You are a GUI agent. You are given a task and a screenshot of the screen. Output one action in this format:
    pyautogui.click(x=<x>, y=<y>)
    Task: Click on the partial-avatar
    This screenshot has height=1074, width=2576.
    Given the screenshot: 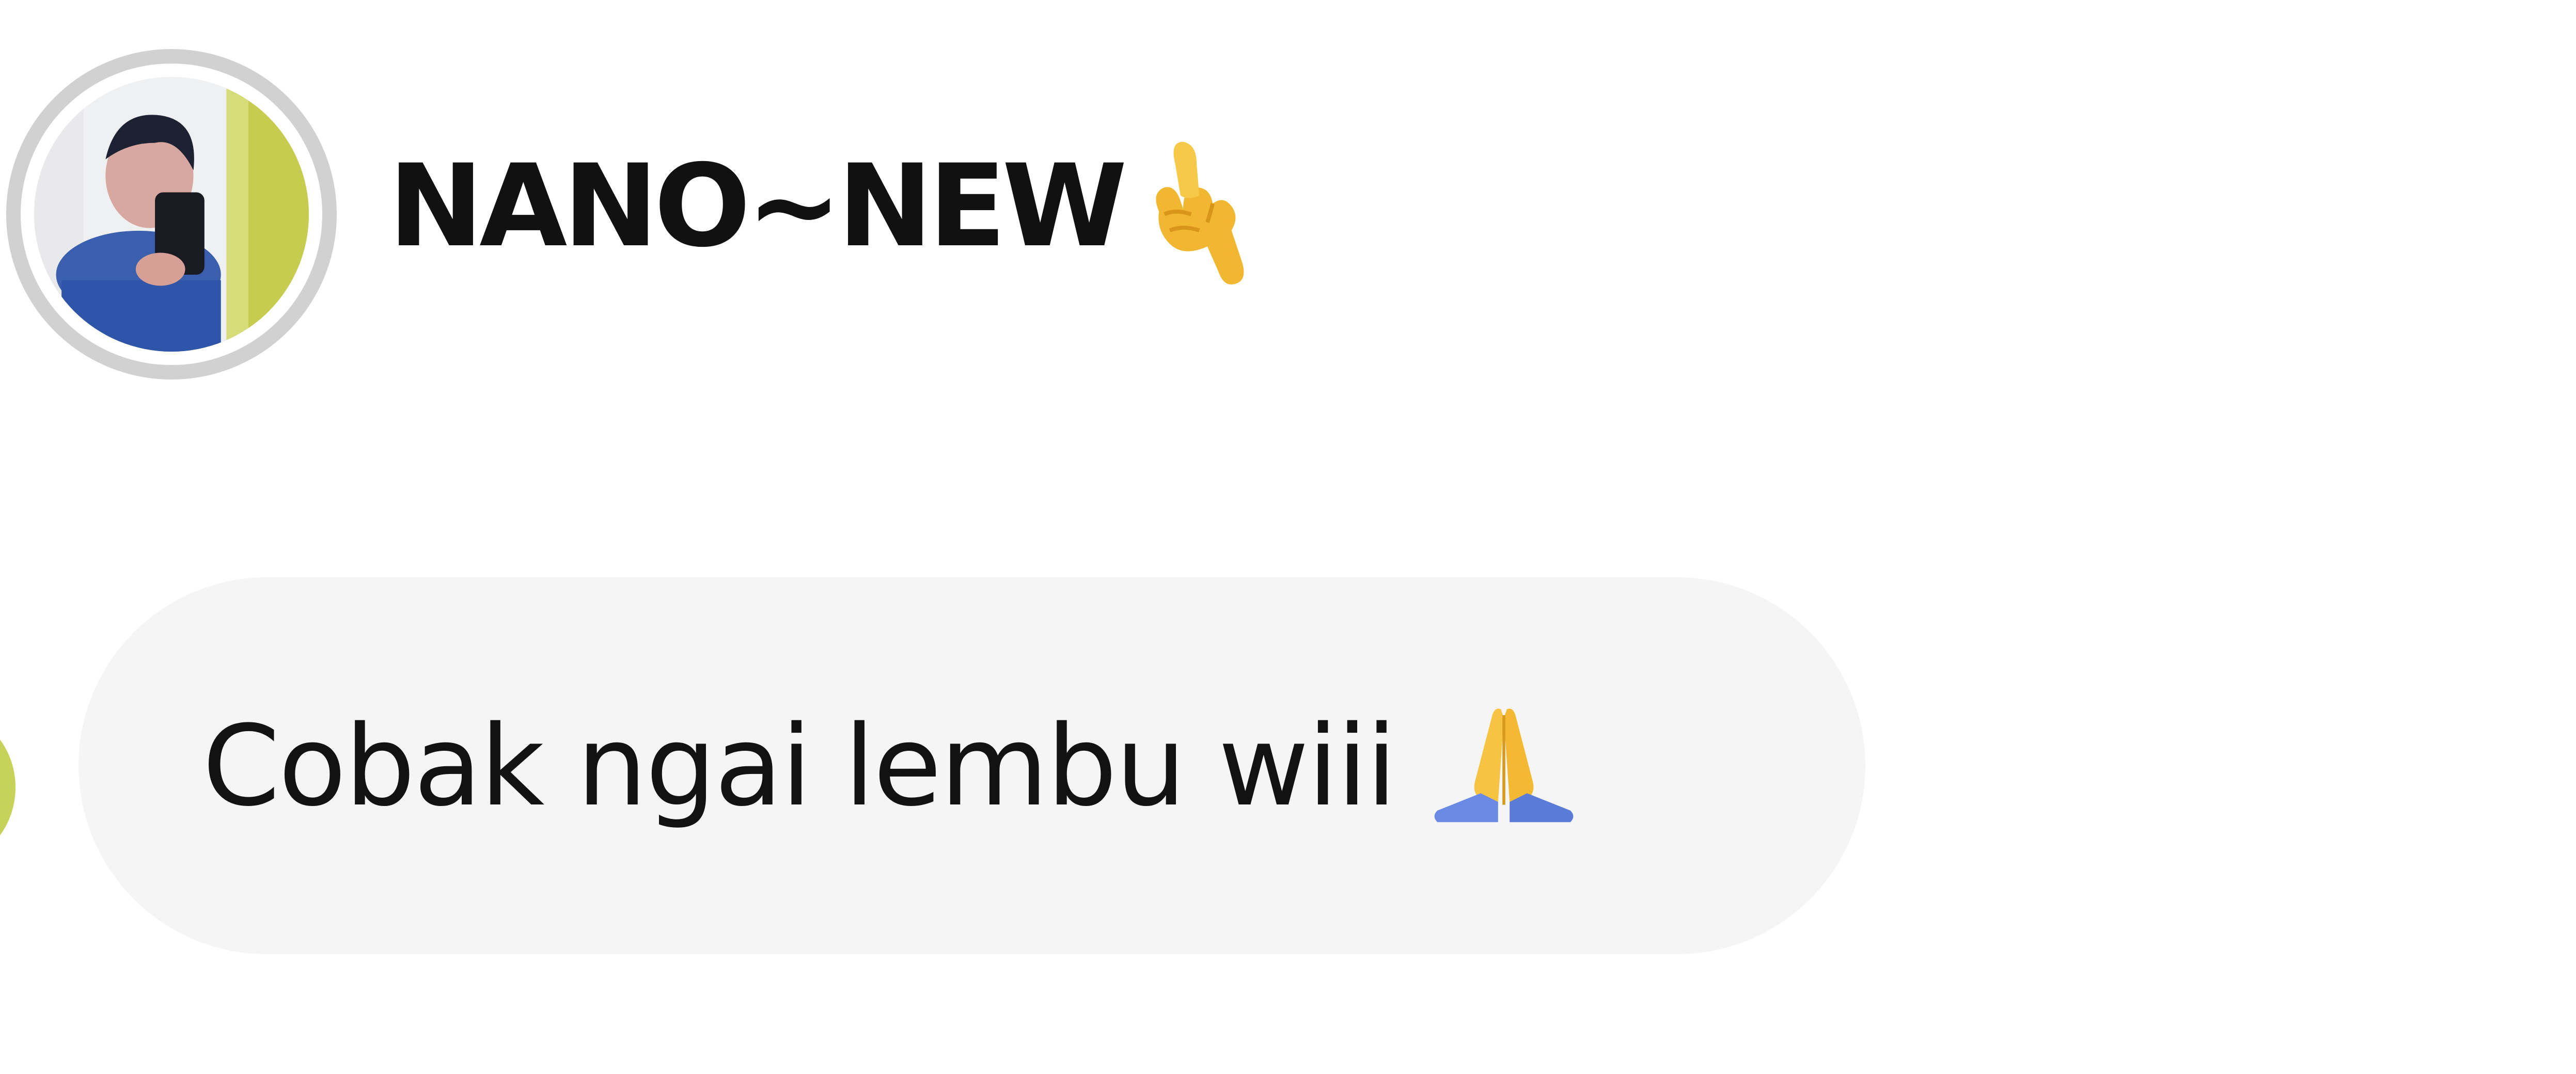 What is the action you would take?
    pyautogui.click(x=7, y=788)
    